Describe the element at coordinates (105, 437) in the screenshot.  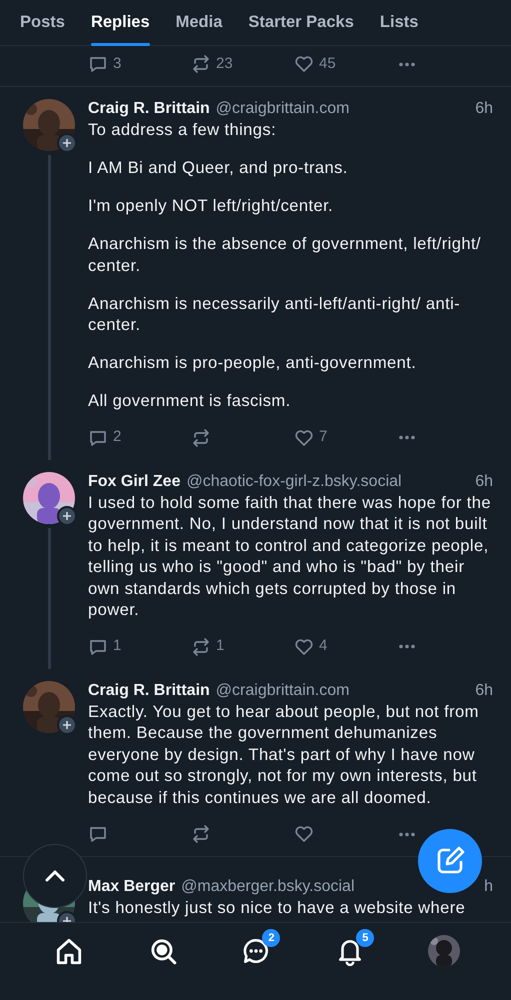
I see `reply-button: 2` at that location.